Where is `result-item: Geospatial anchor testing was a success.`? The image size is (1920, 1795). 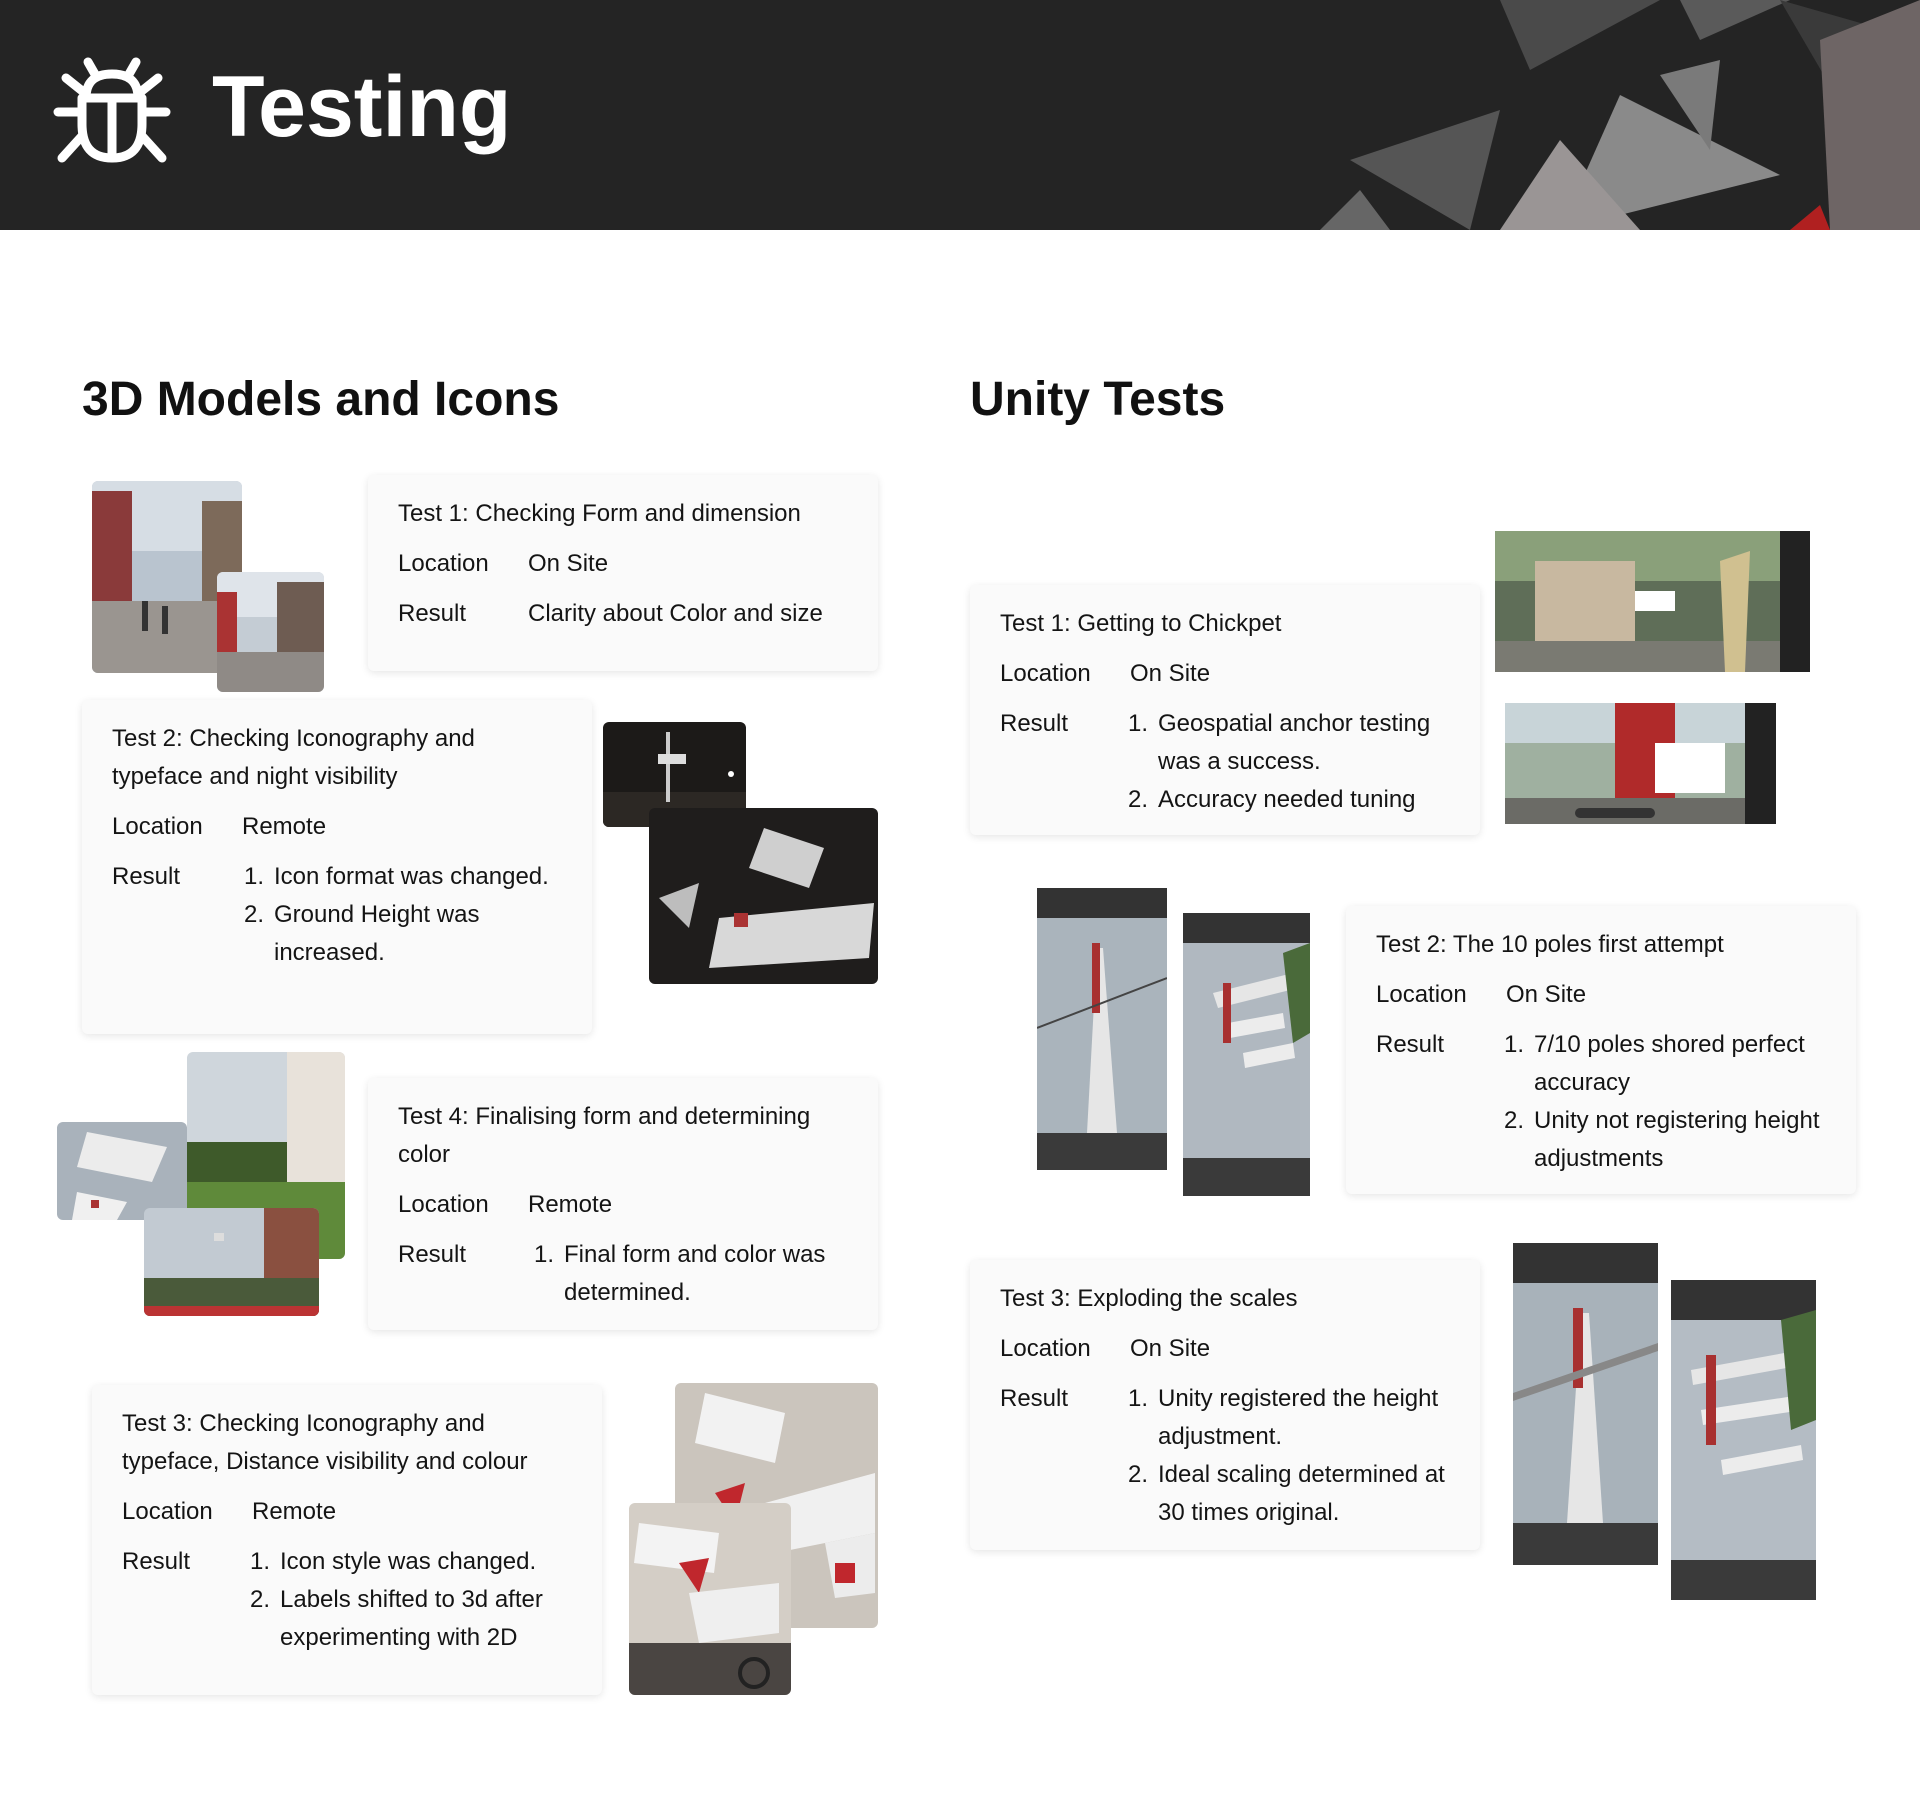 result-item: Geospatial anchor testing was a success. is located at coordinates (1279, 740).